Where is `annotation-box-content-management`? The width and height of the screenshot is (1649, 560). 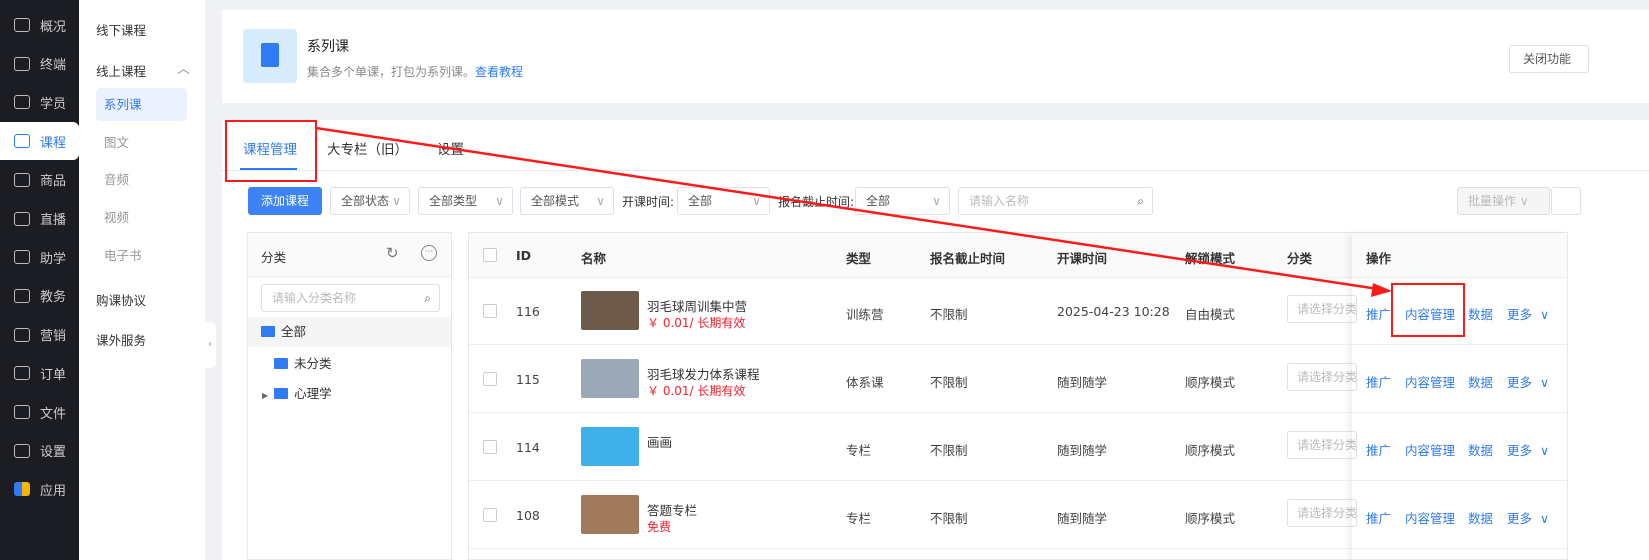
annotation-box-content-management is located at coordinates (1428, 310).